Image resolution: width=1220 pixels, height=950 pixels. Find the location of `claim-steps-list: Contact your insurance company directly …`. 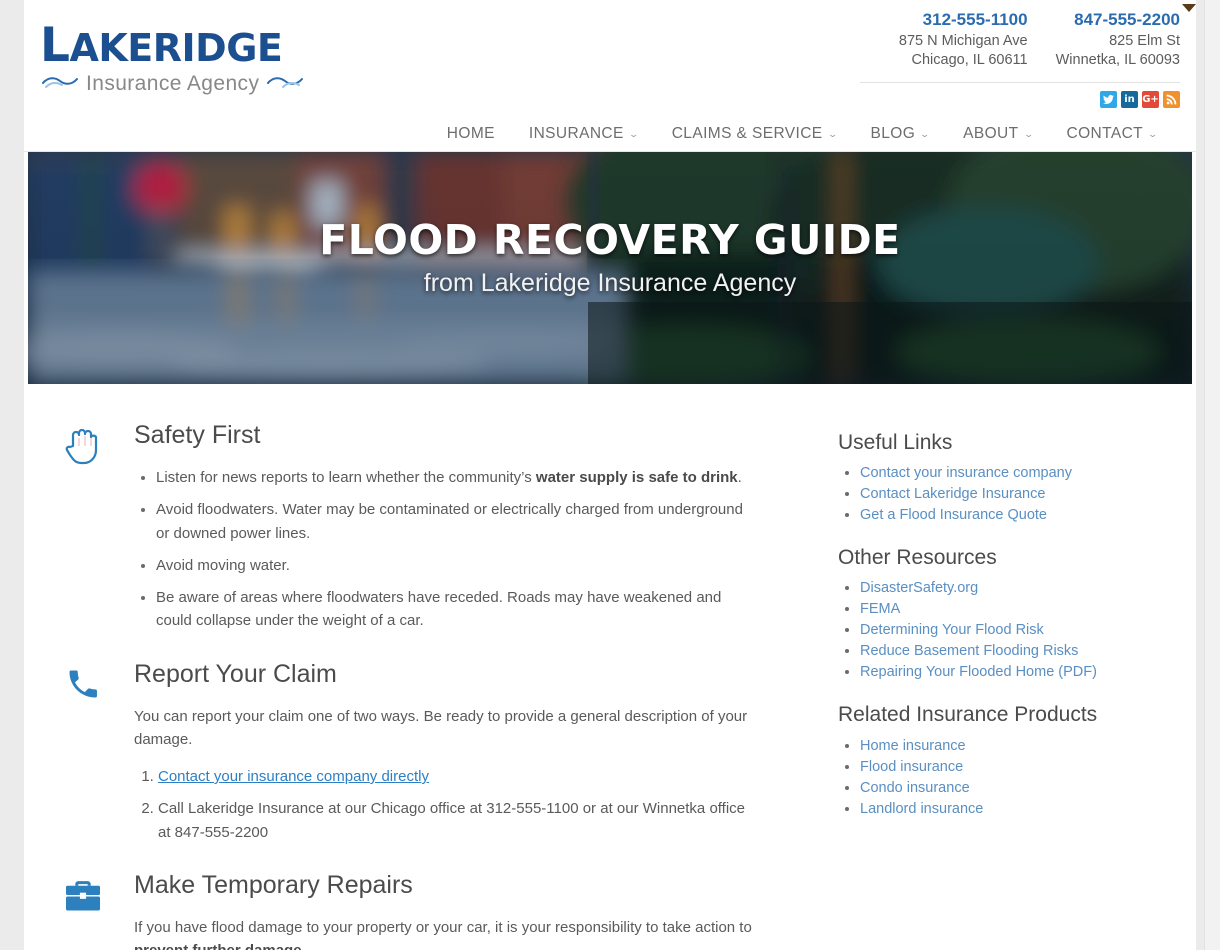

claim-steps-list: Contact your insurance company directly … is located at coordinates (443, 804).